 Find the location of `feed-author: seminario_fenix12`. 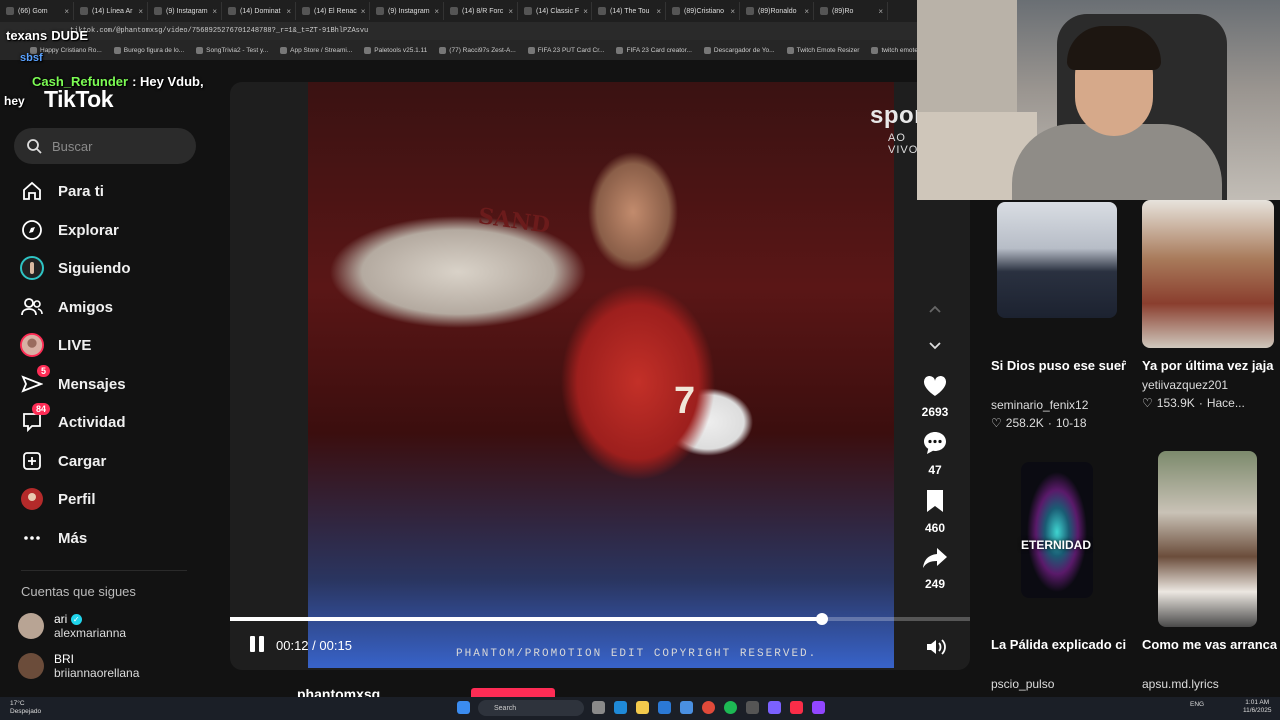

feed-author: seminario_fenix12 is located at coordinates (1039, 405).